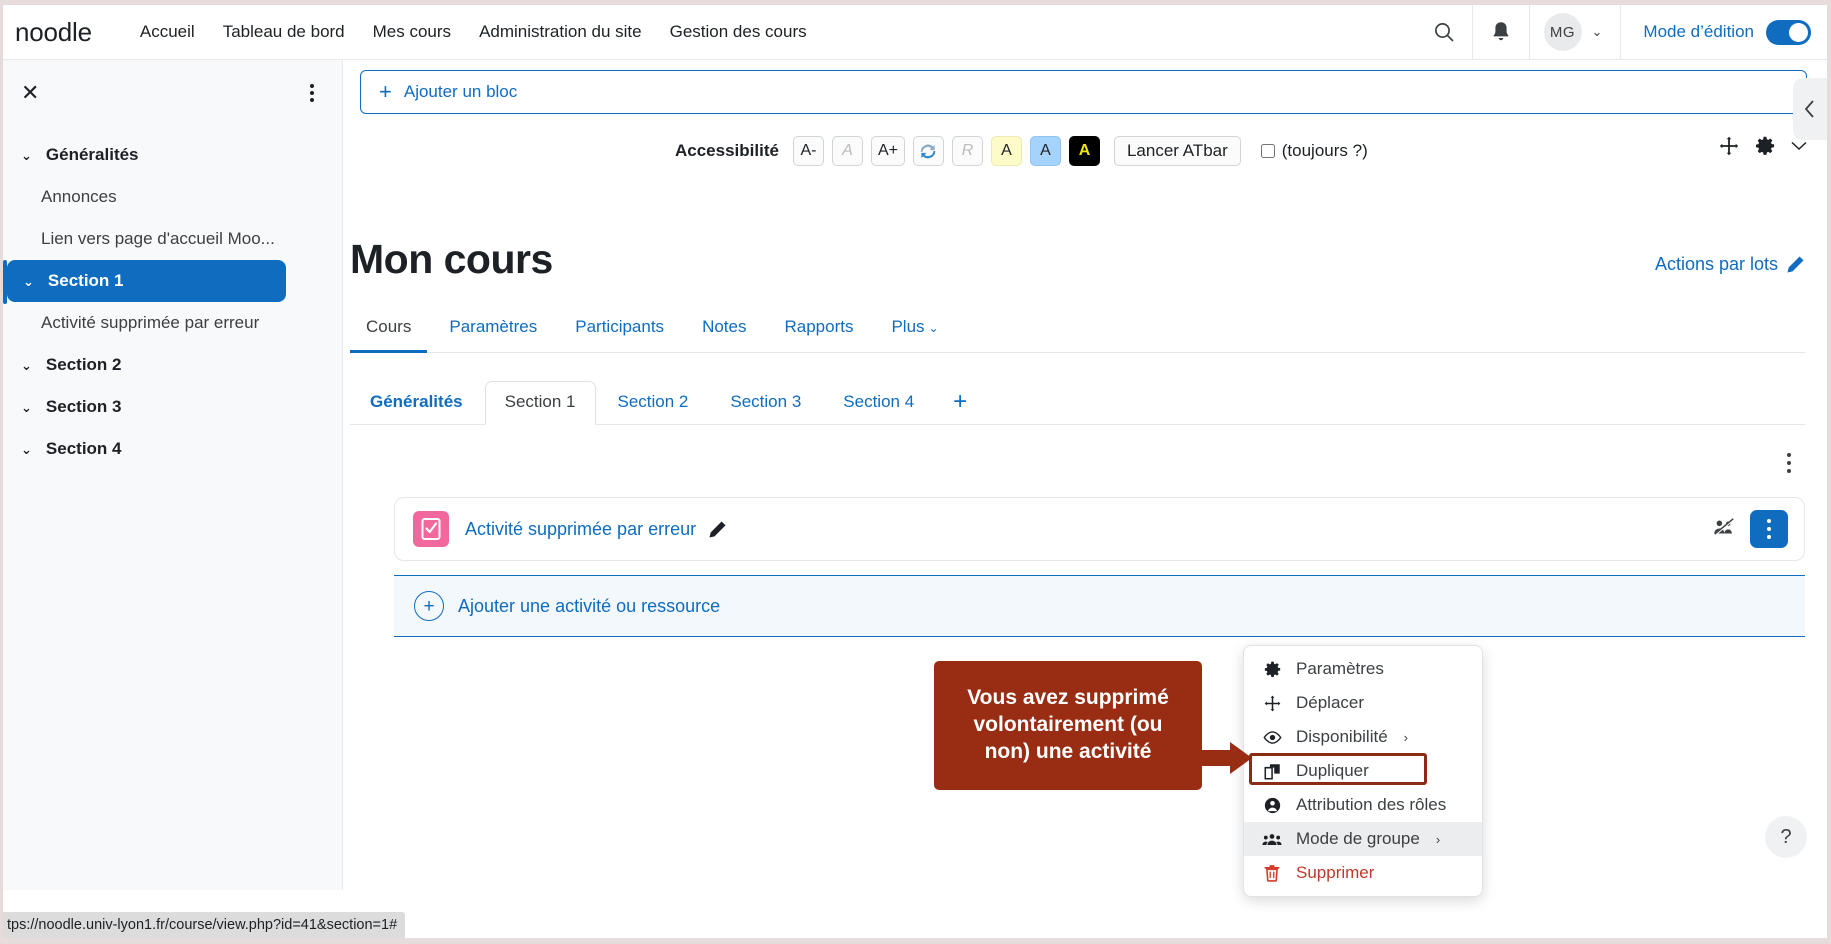 The height and width of the screenshot is (944, 1831). I want to click on user-menu: MG ⌄, so click(1575, 32).